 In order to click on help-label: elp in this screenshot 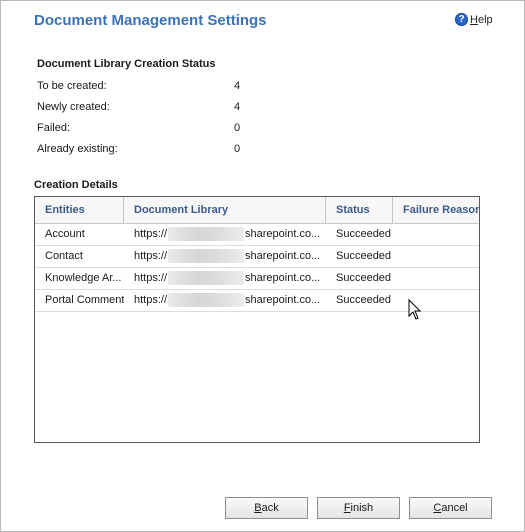, I will do `click(485, 19)`.